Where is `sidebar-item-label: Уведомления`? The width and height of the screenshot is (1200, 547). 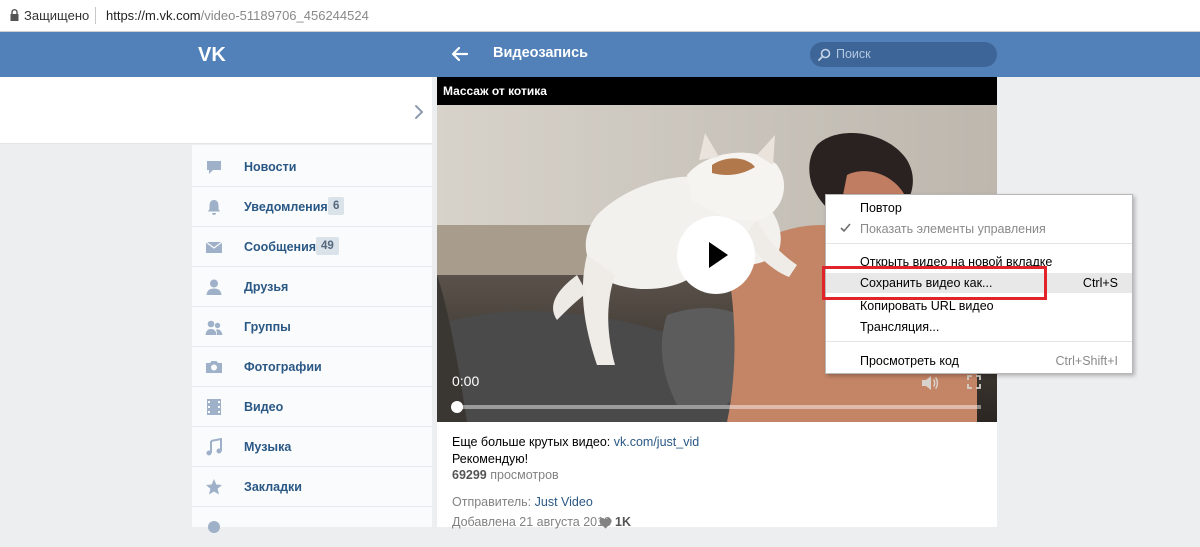
sidebar-item-label: Уведомления is located at coordinates (286, 207).